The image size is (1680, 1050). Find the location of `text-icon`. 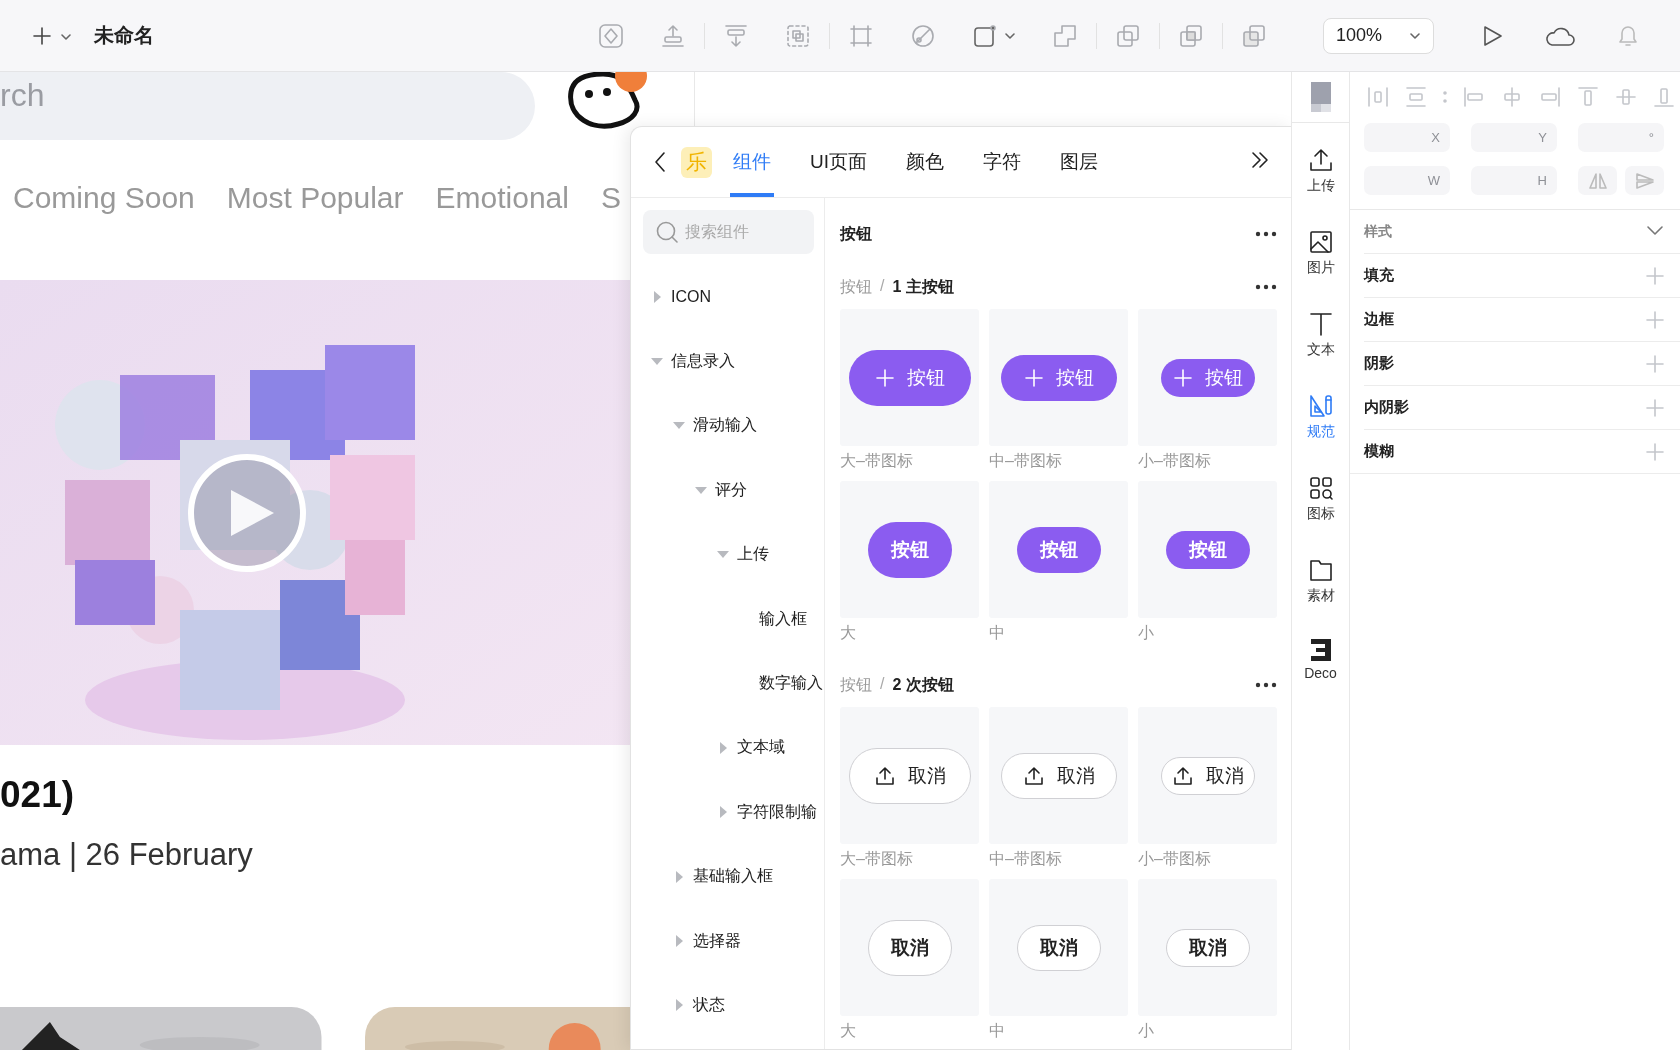

text-icon is located at coordinates (1320, 324).